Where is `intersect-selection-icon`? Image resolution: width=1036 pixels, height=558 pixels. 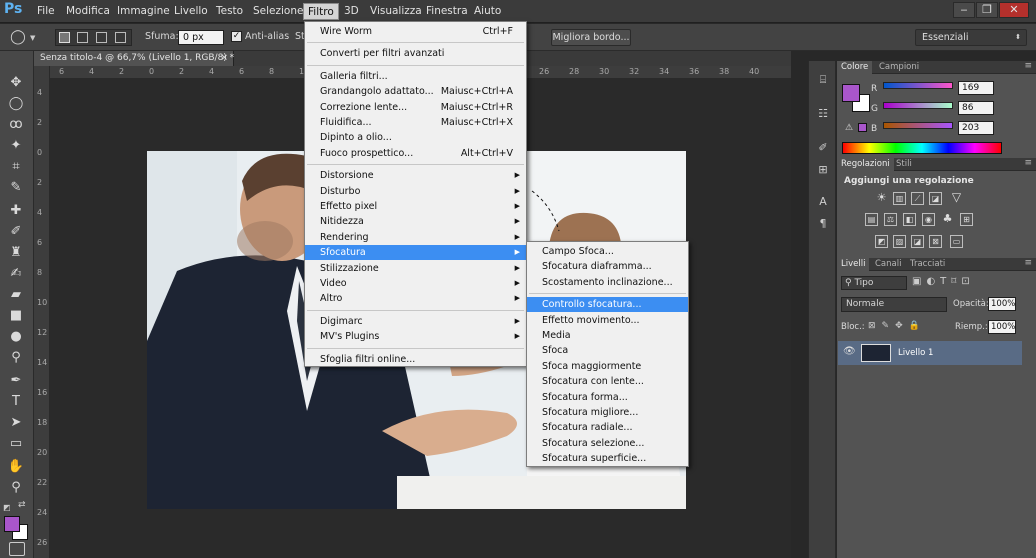
intersect-selection-icon is located at coordinates (120, 37).